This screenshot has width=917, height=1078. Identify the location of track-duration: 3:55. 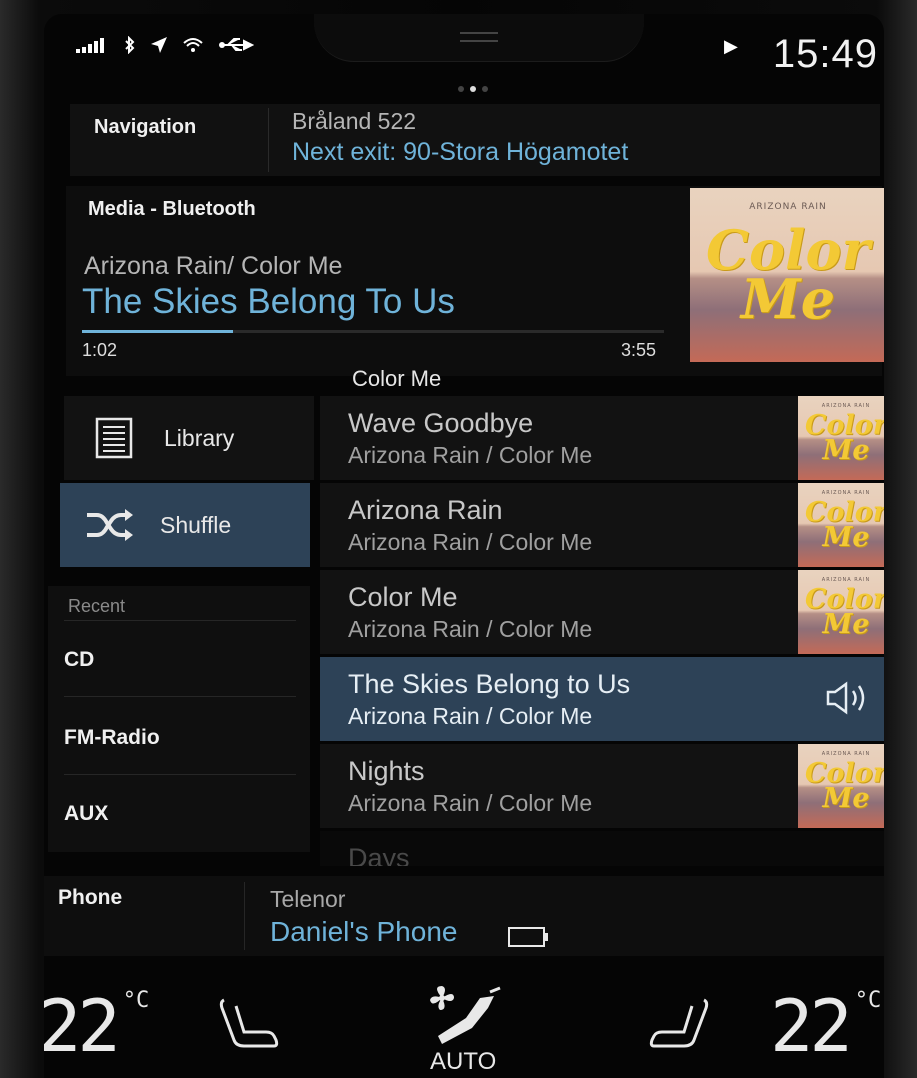
(639, 350).